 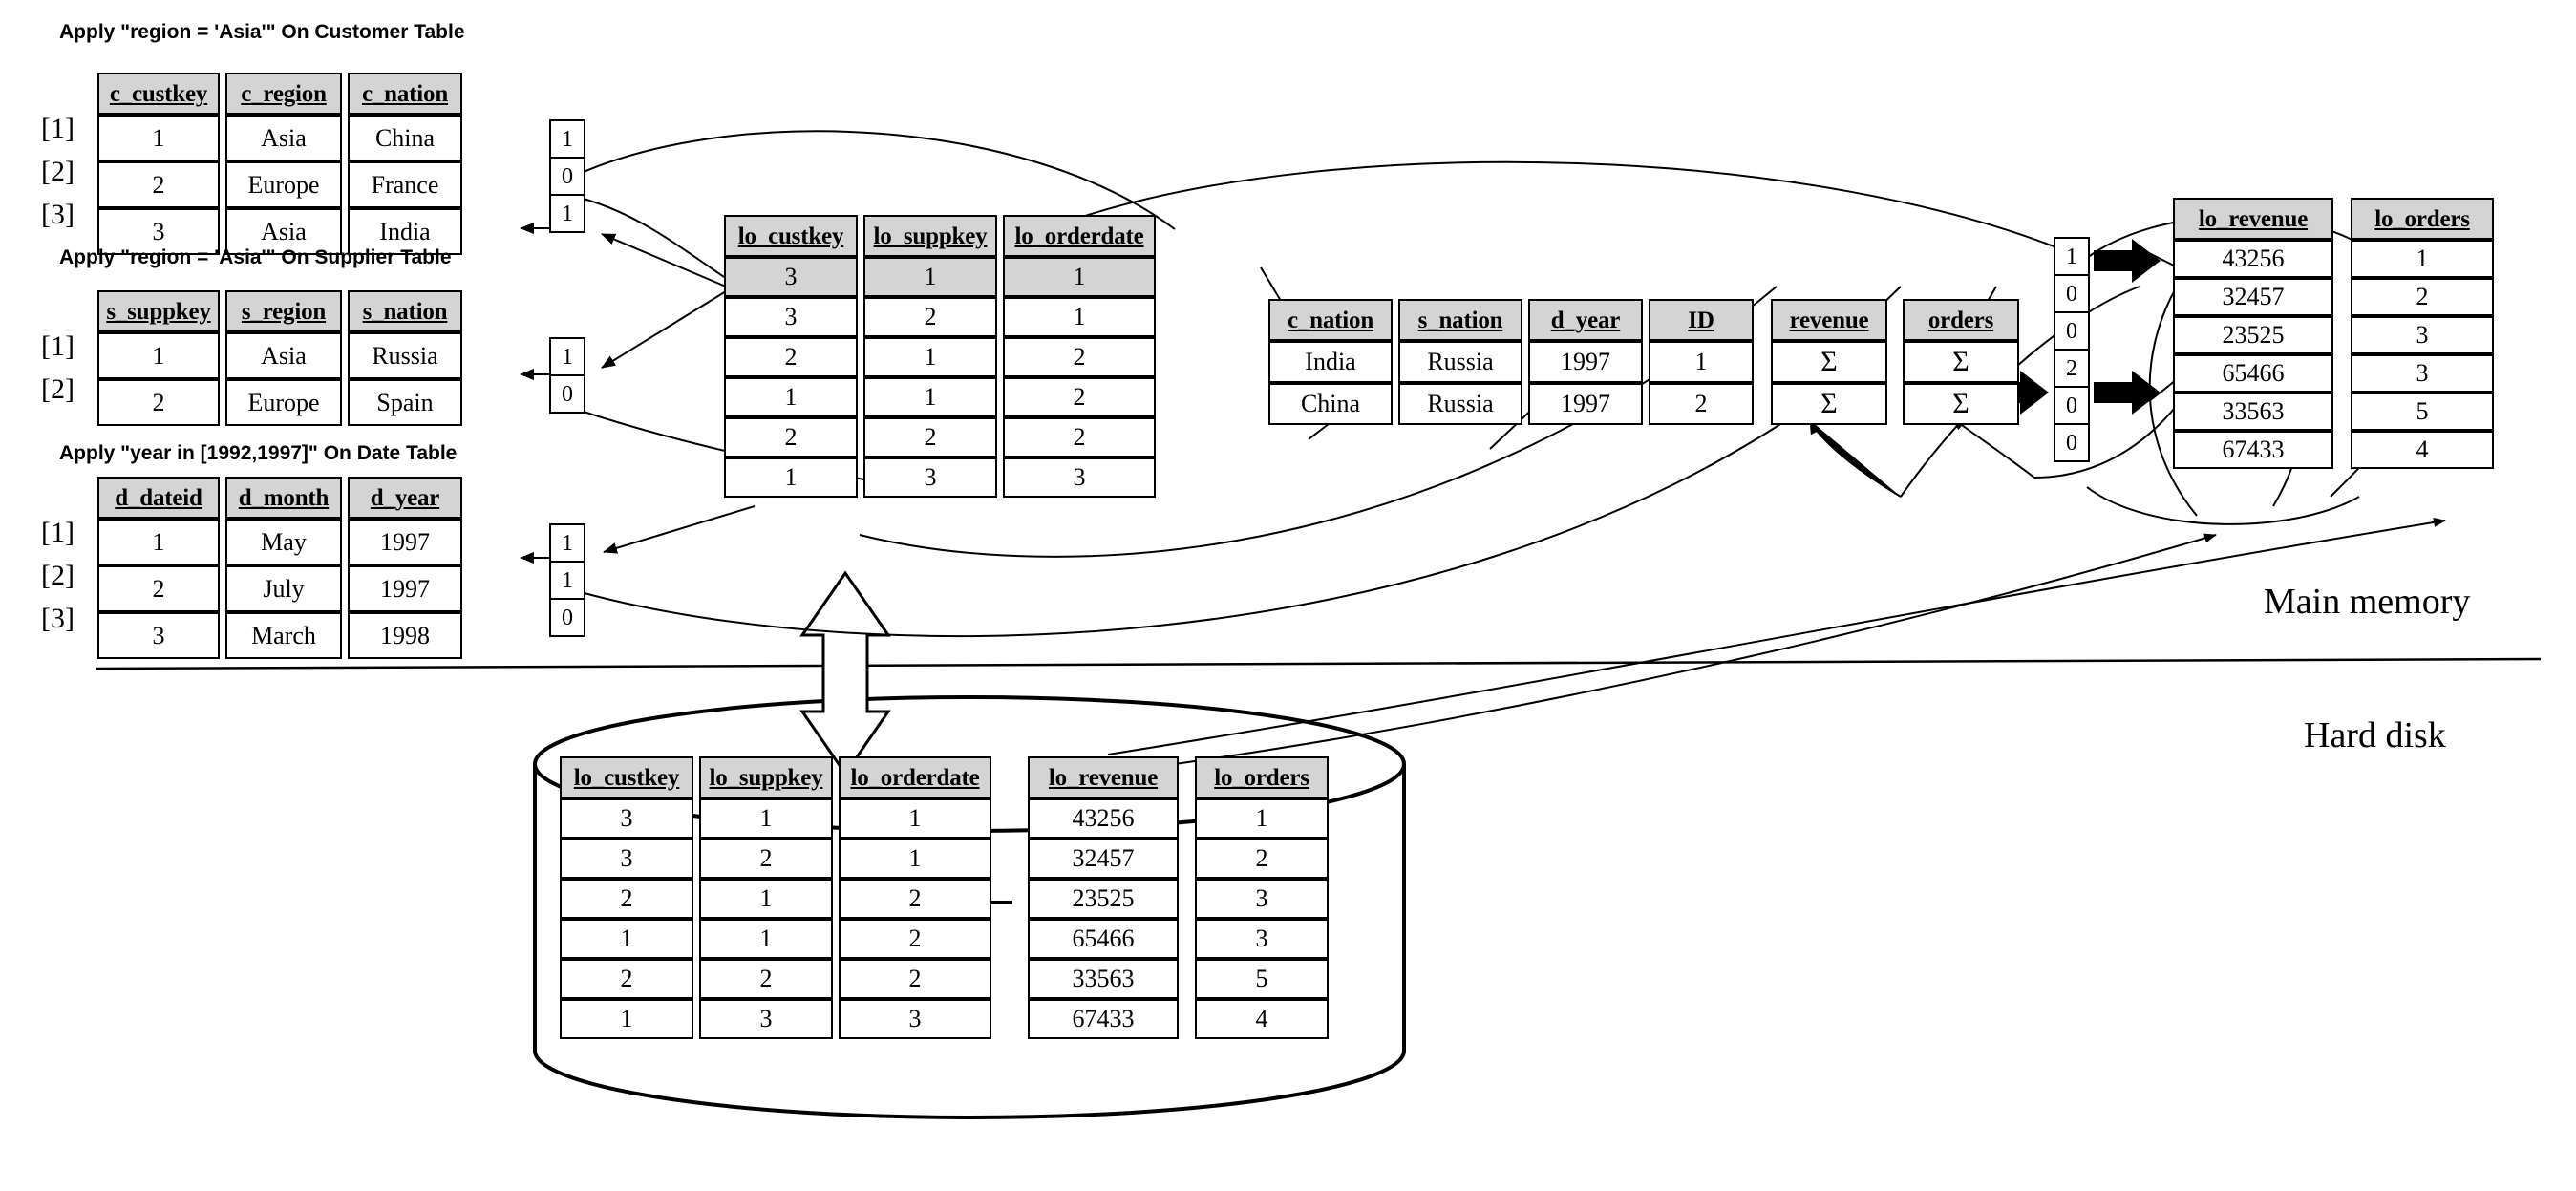 What do you see at coordinates (648, 236) in the screenshot?
I see `connector-custkey-to-customer-bitmap` at bounding box center [648, 236].